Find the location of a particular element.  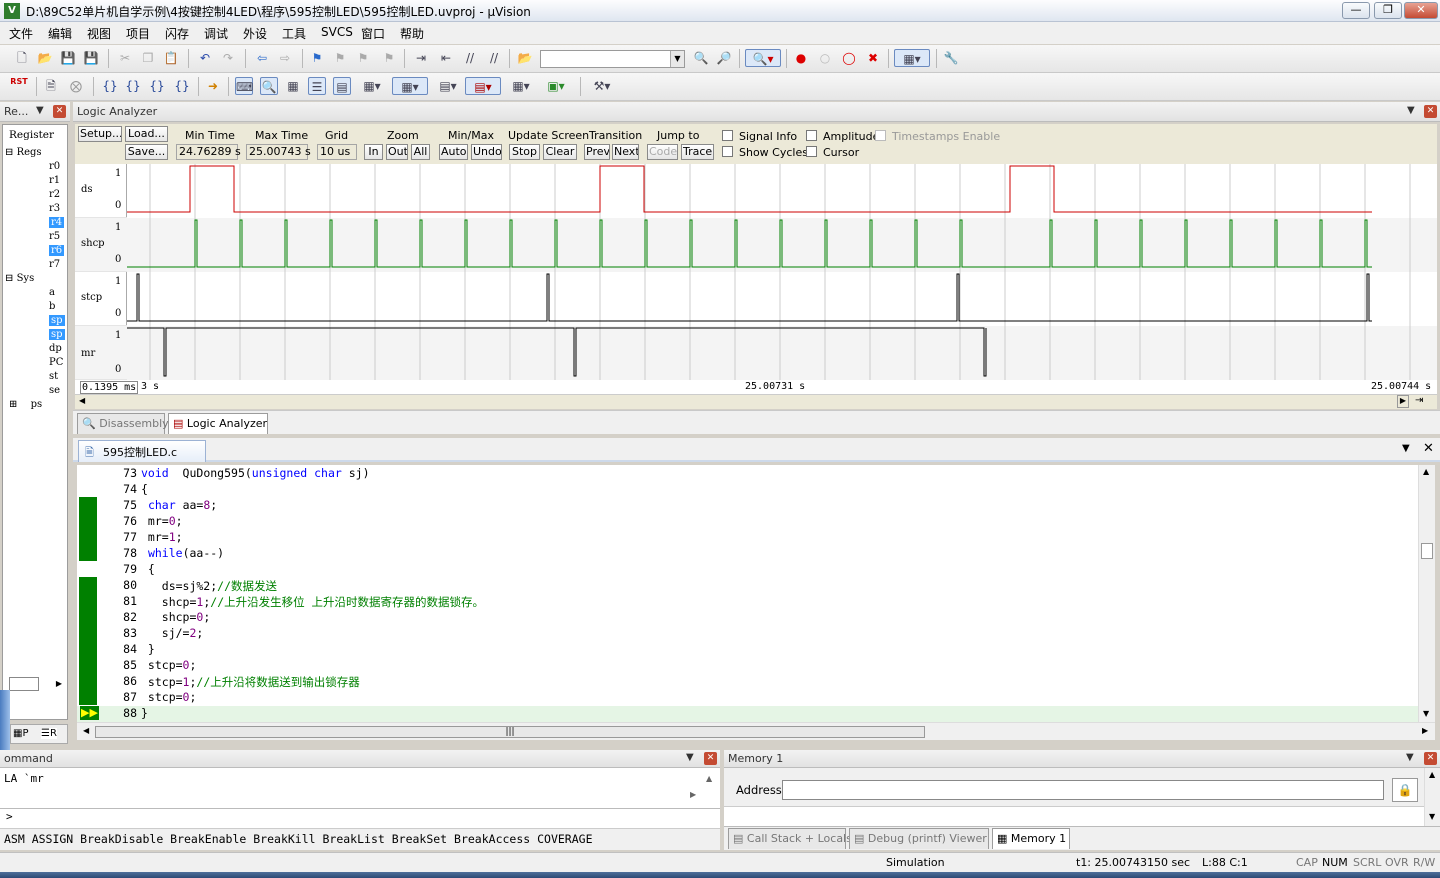

find-icon: 🔍 is located at coordinates (701, 58).